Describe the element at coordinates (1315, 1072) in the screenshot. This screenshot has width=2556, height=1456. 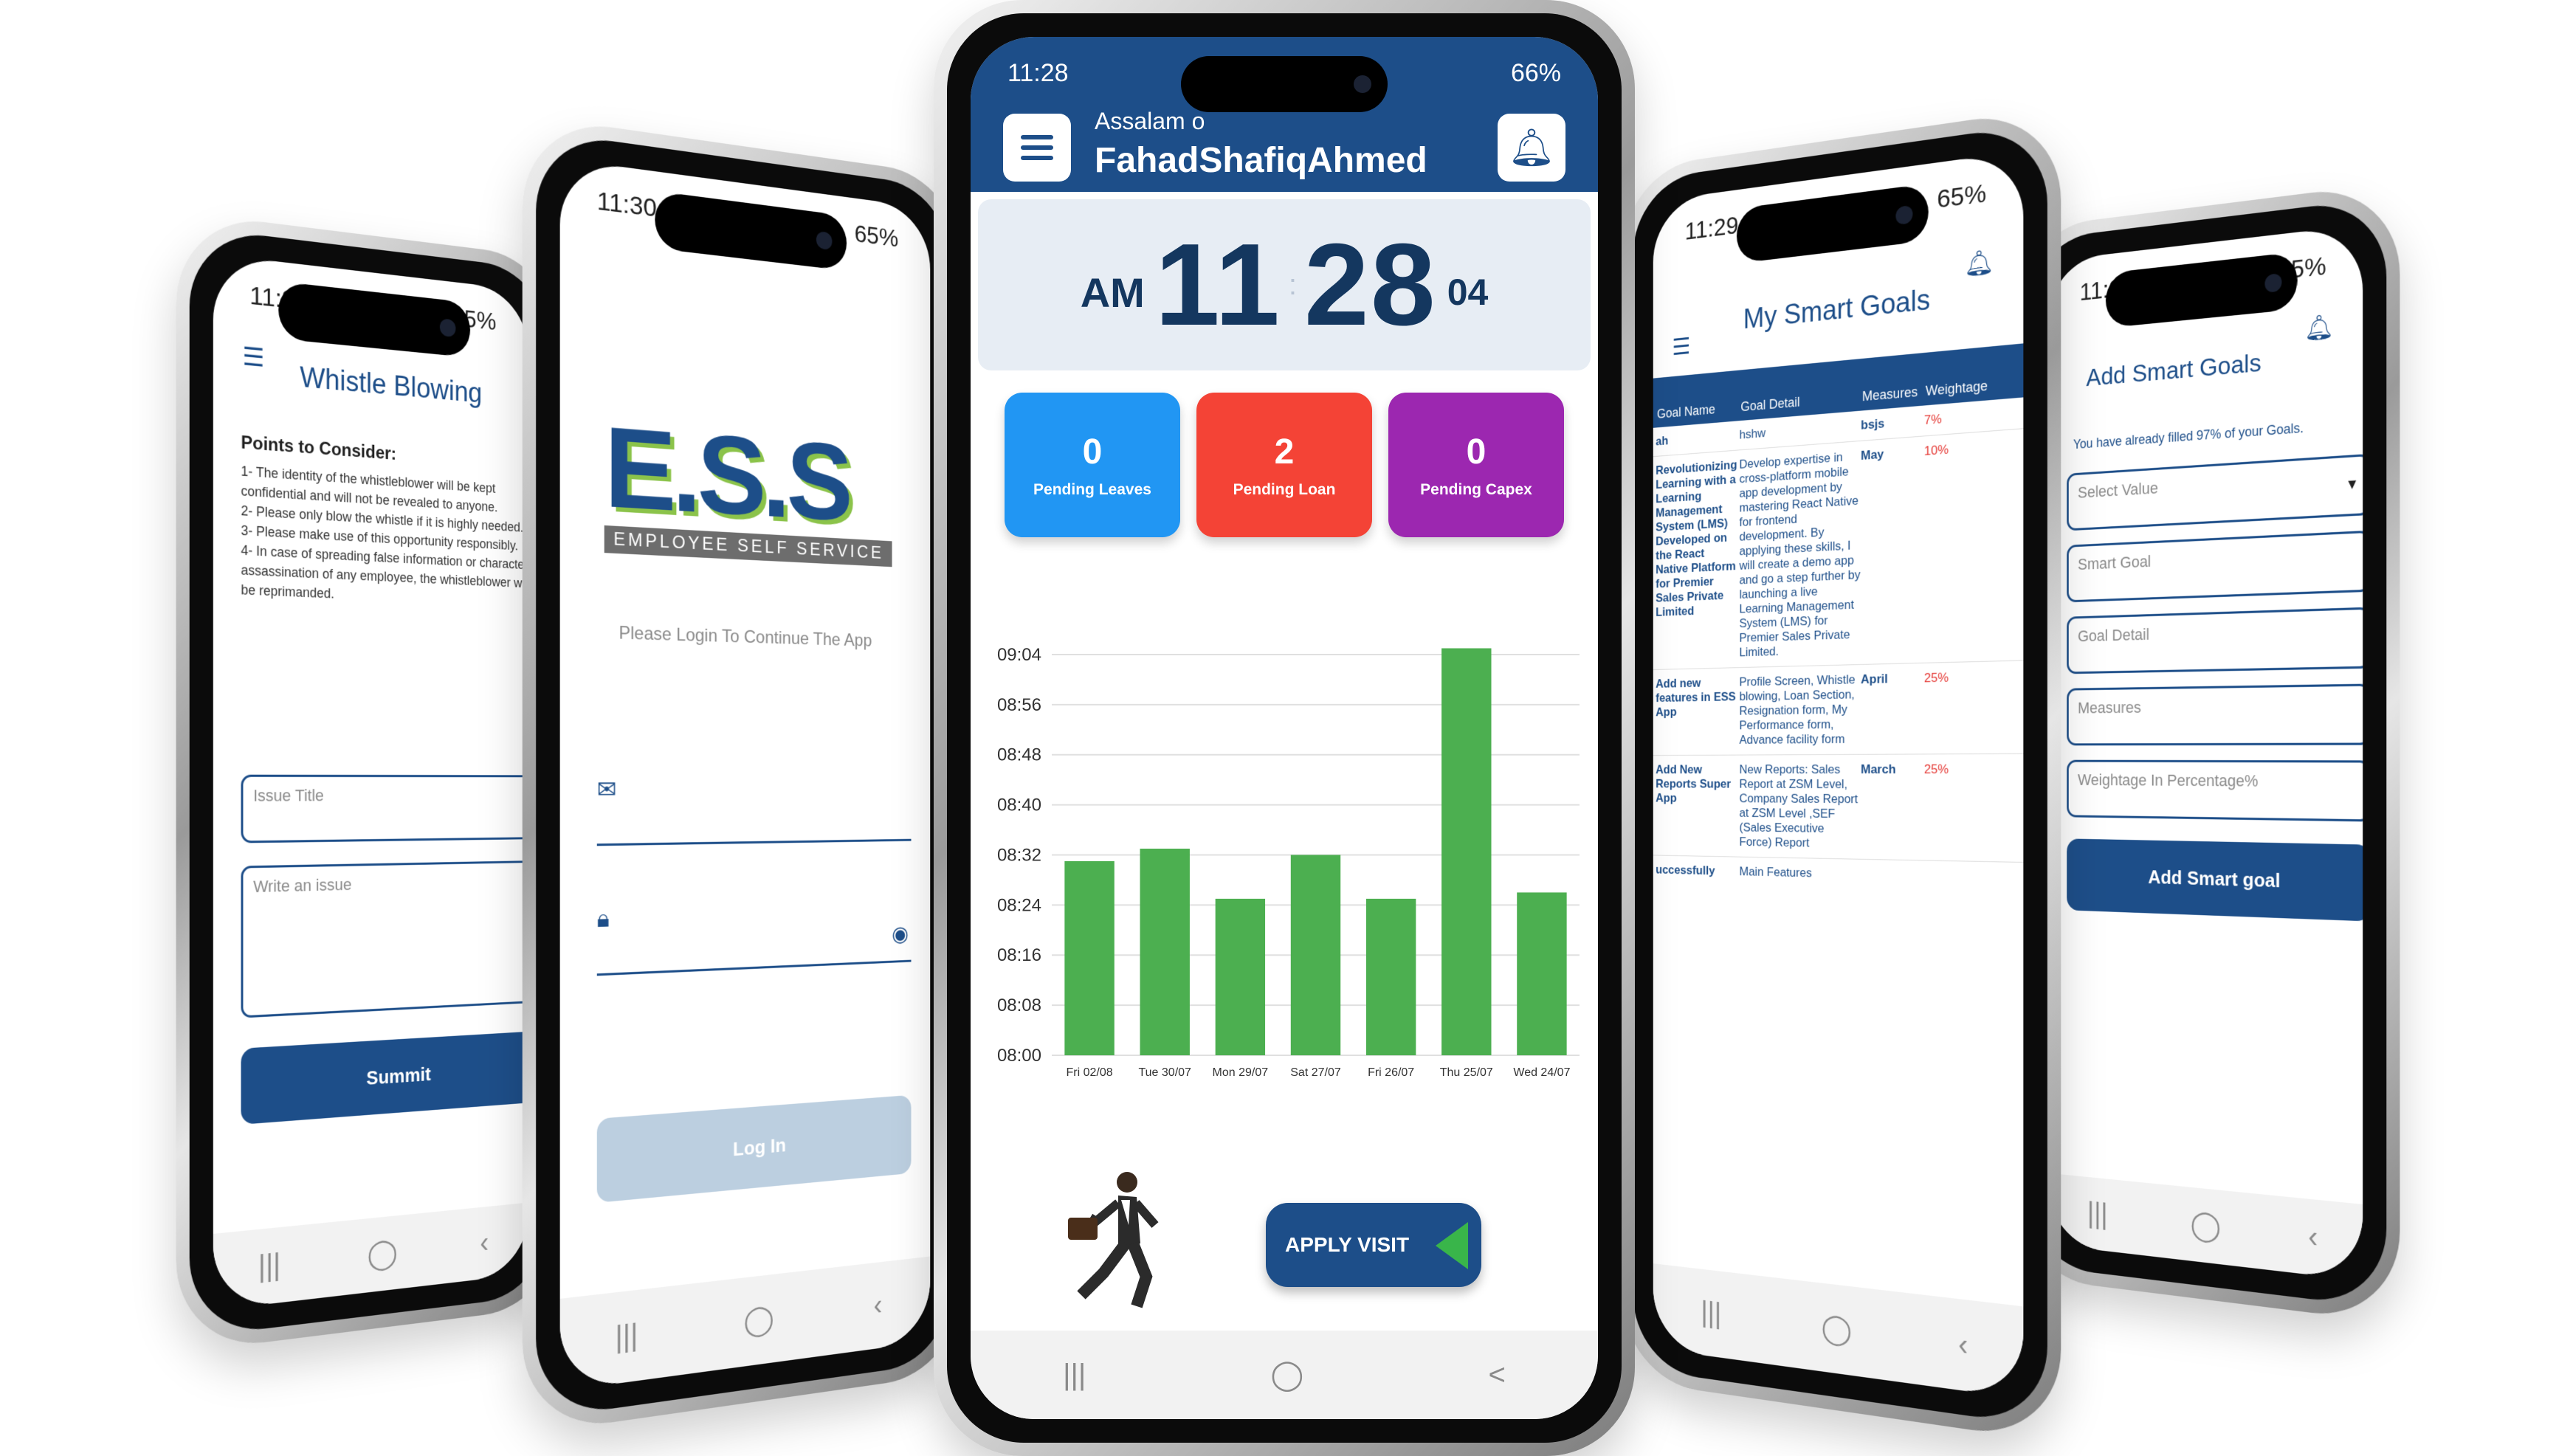
I see `x-tick-label: Sat 27/07` at that location.